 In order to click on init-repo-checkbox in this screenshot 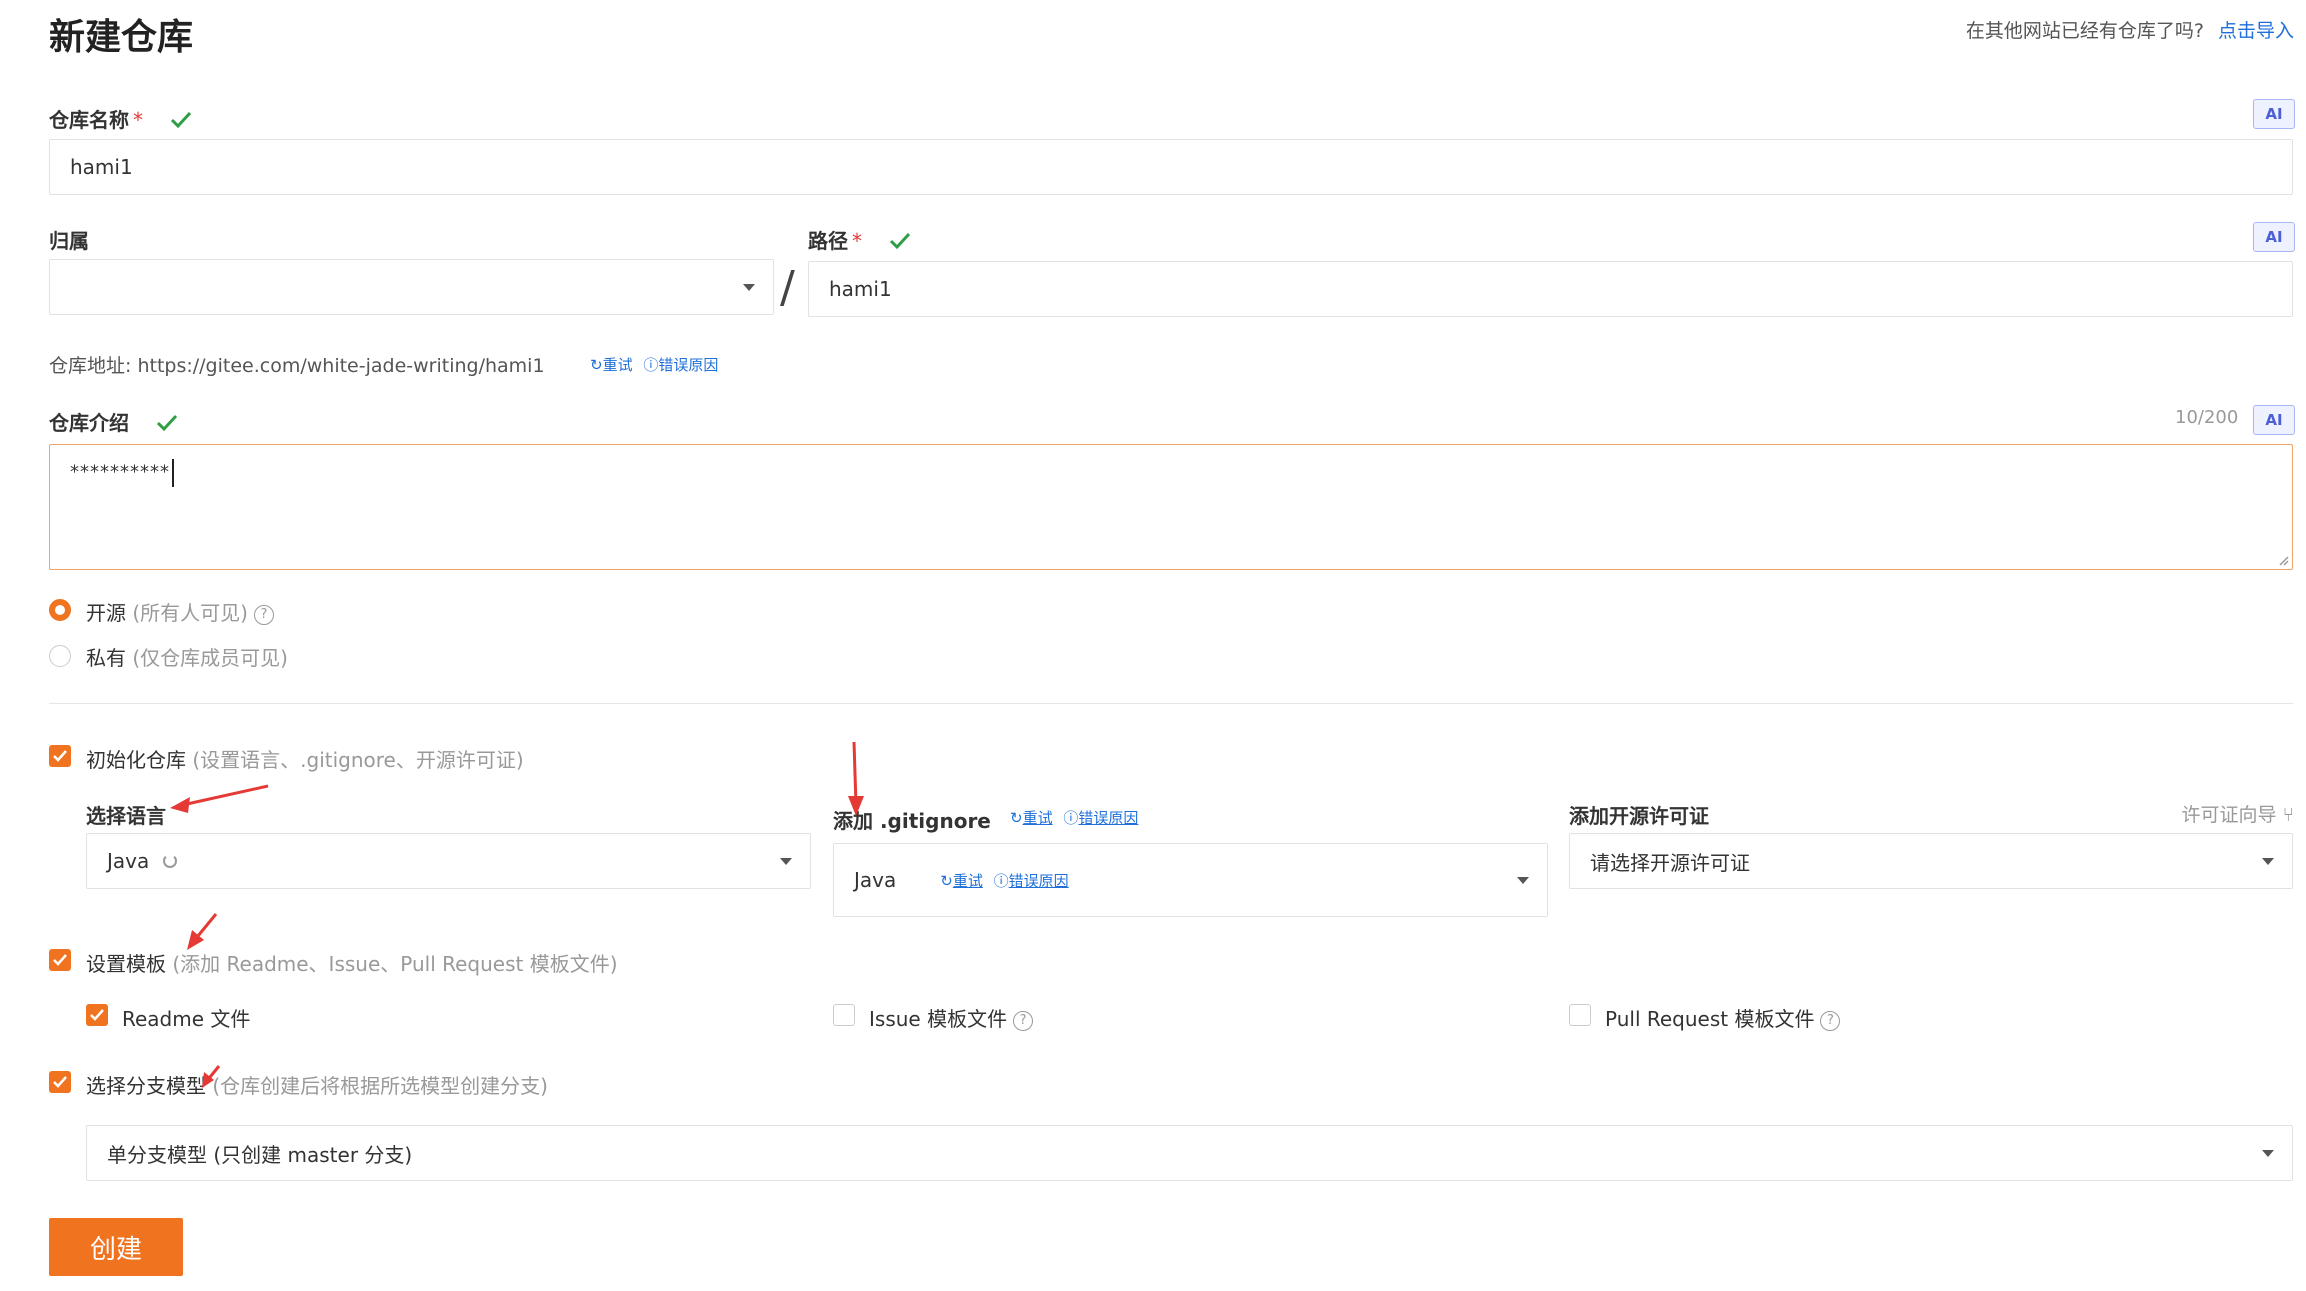, I will do `click(60, 756)`.